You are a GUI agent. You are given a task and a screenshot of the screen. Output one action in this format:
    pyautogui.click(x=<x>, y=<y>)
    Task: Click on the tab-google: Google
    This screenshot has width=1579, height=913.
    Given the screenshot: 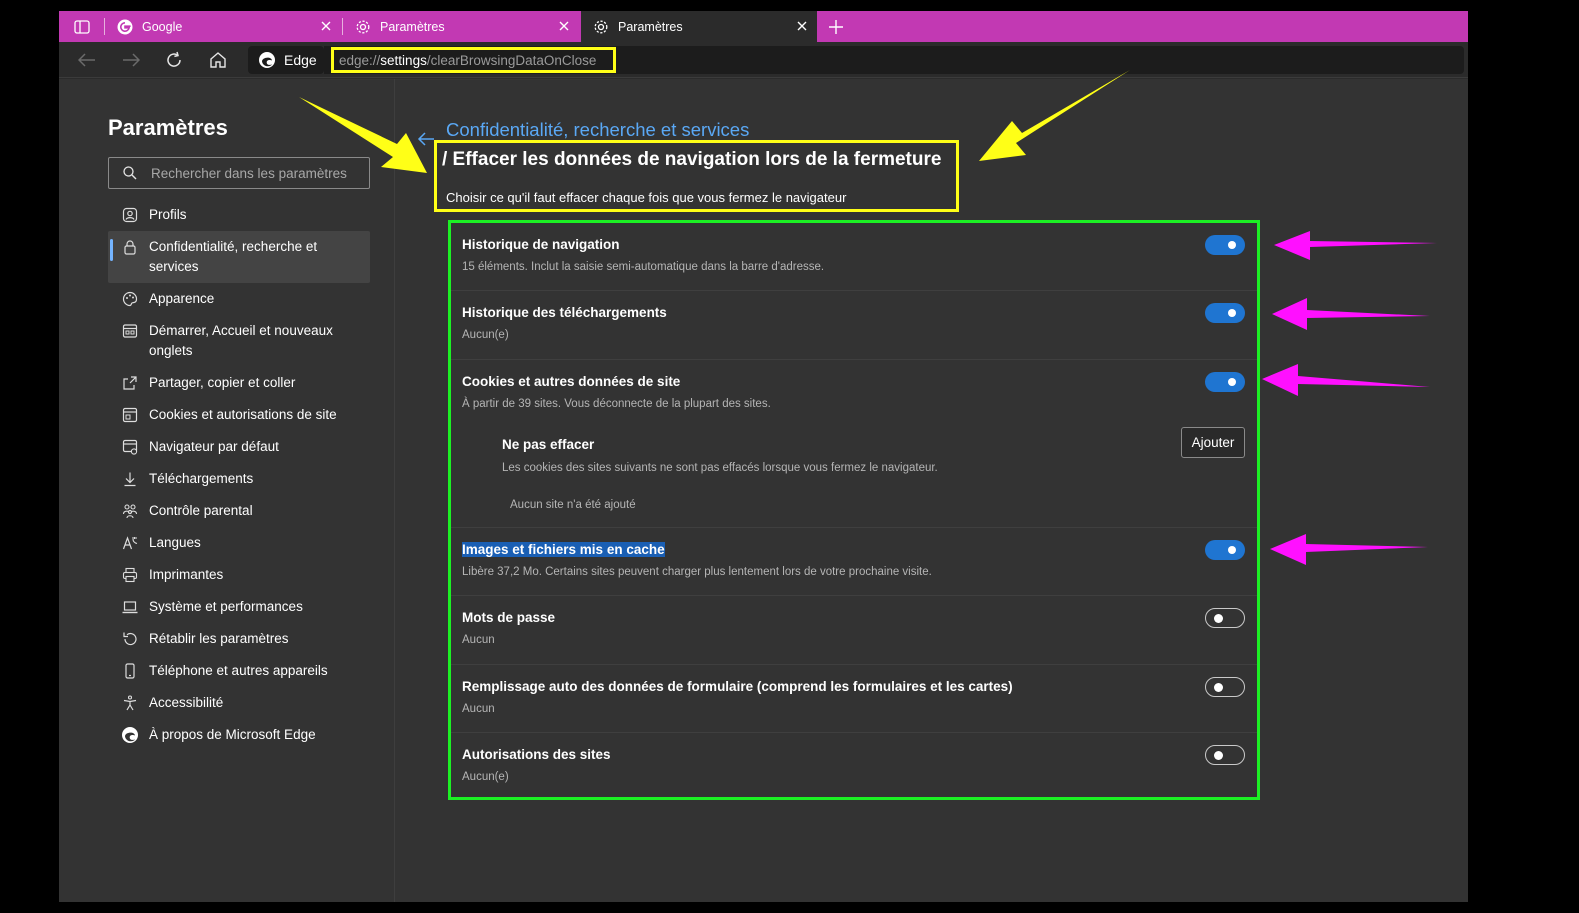 What is the action you would take?
    pyautogui.click(x=223, y=26)
    